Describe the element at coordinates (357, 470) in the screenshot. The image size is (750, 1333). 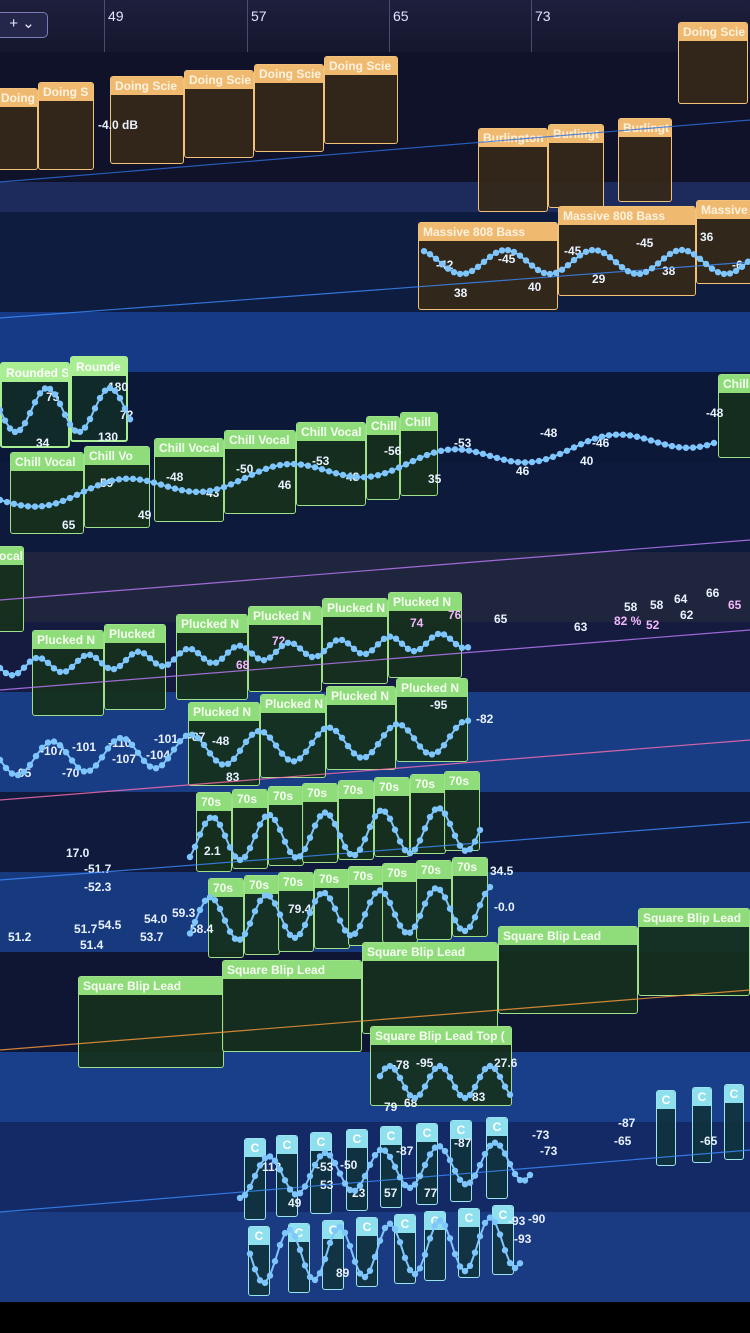
I see `automation-curve-vocal` at that location.